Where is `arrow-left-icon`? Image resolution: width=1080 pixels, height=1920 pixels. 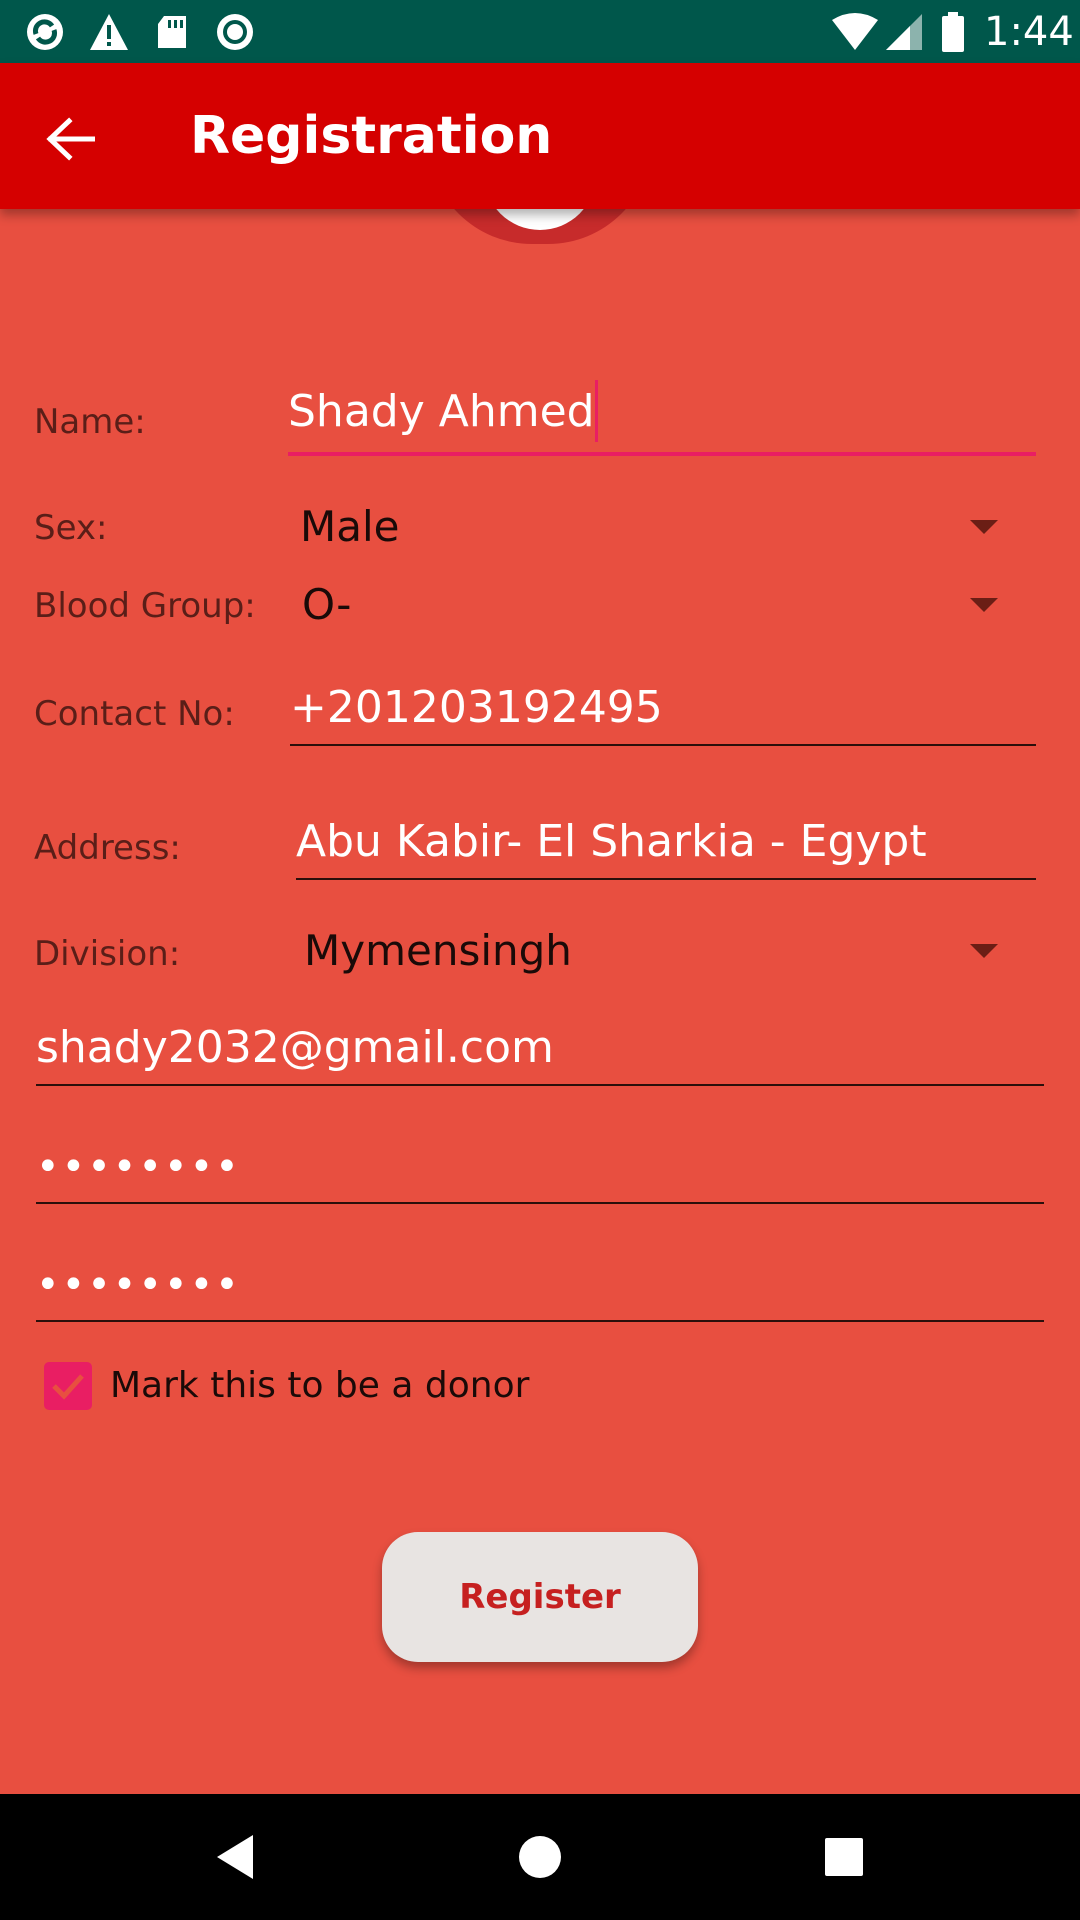 arrow-left-icon is located at coordinates (70, 139).